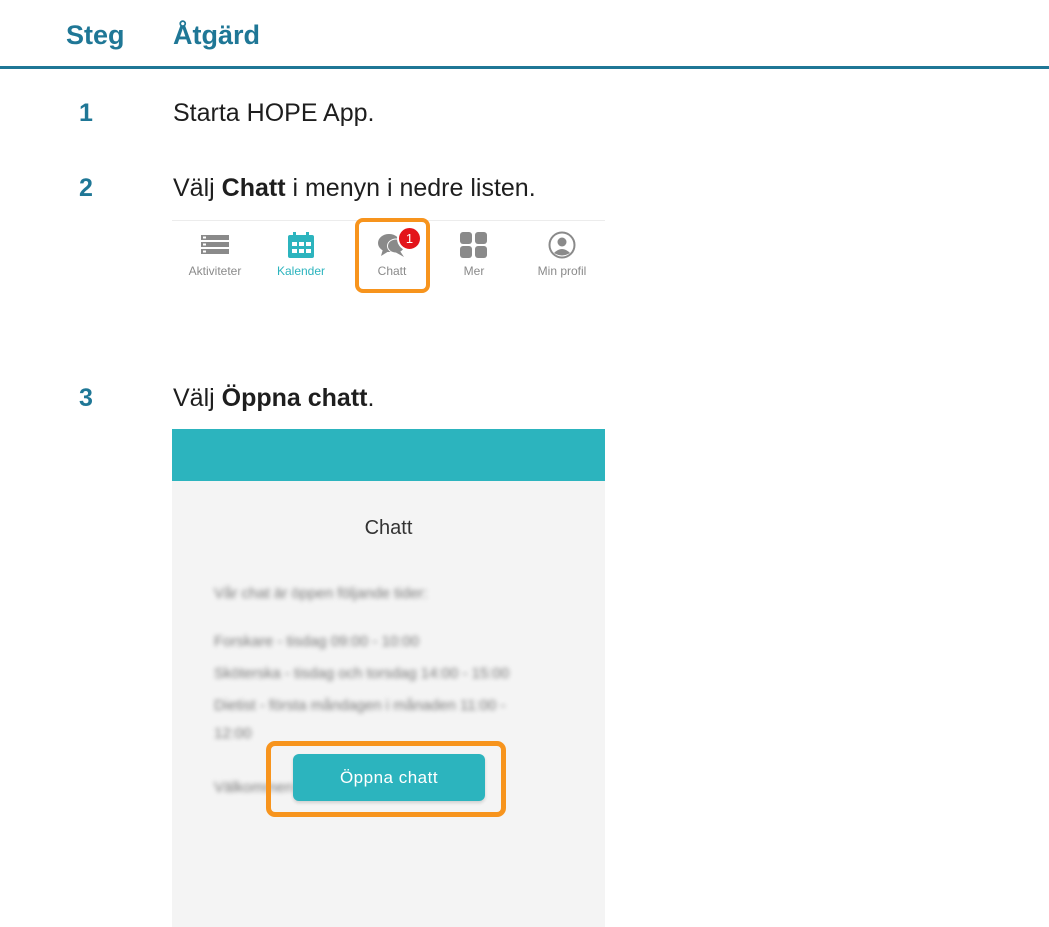  Describe the element at coordinates (86, 188) in the screenshot. I see `step-2-number: 2` at that location.